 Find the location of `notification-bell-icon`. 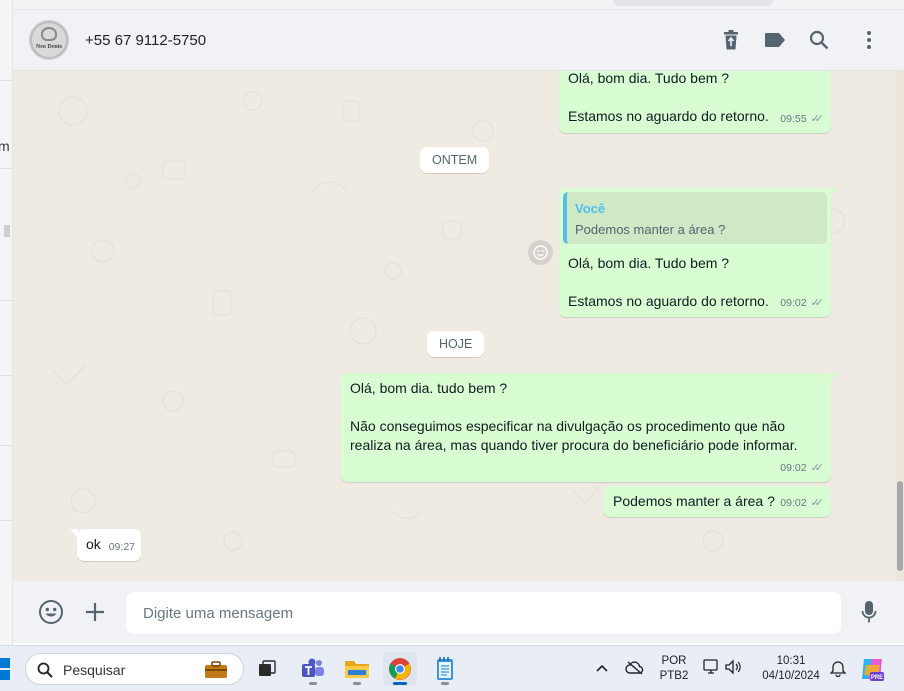

notification-bell-icon is located at coordinates (838, 670).